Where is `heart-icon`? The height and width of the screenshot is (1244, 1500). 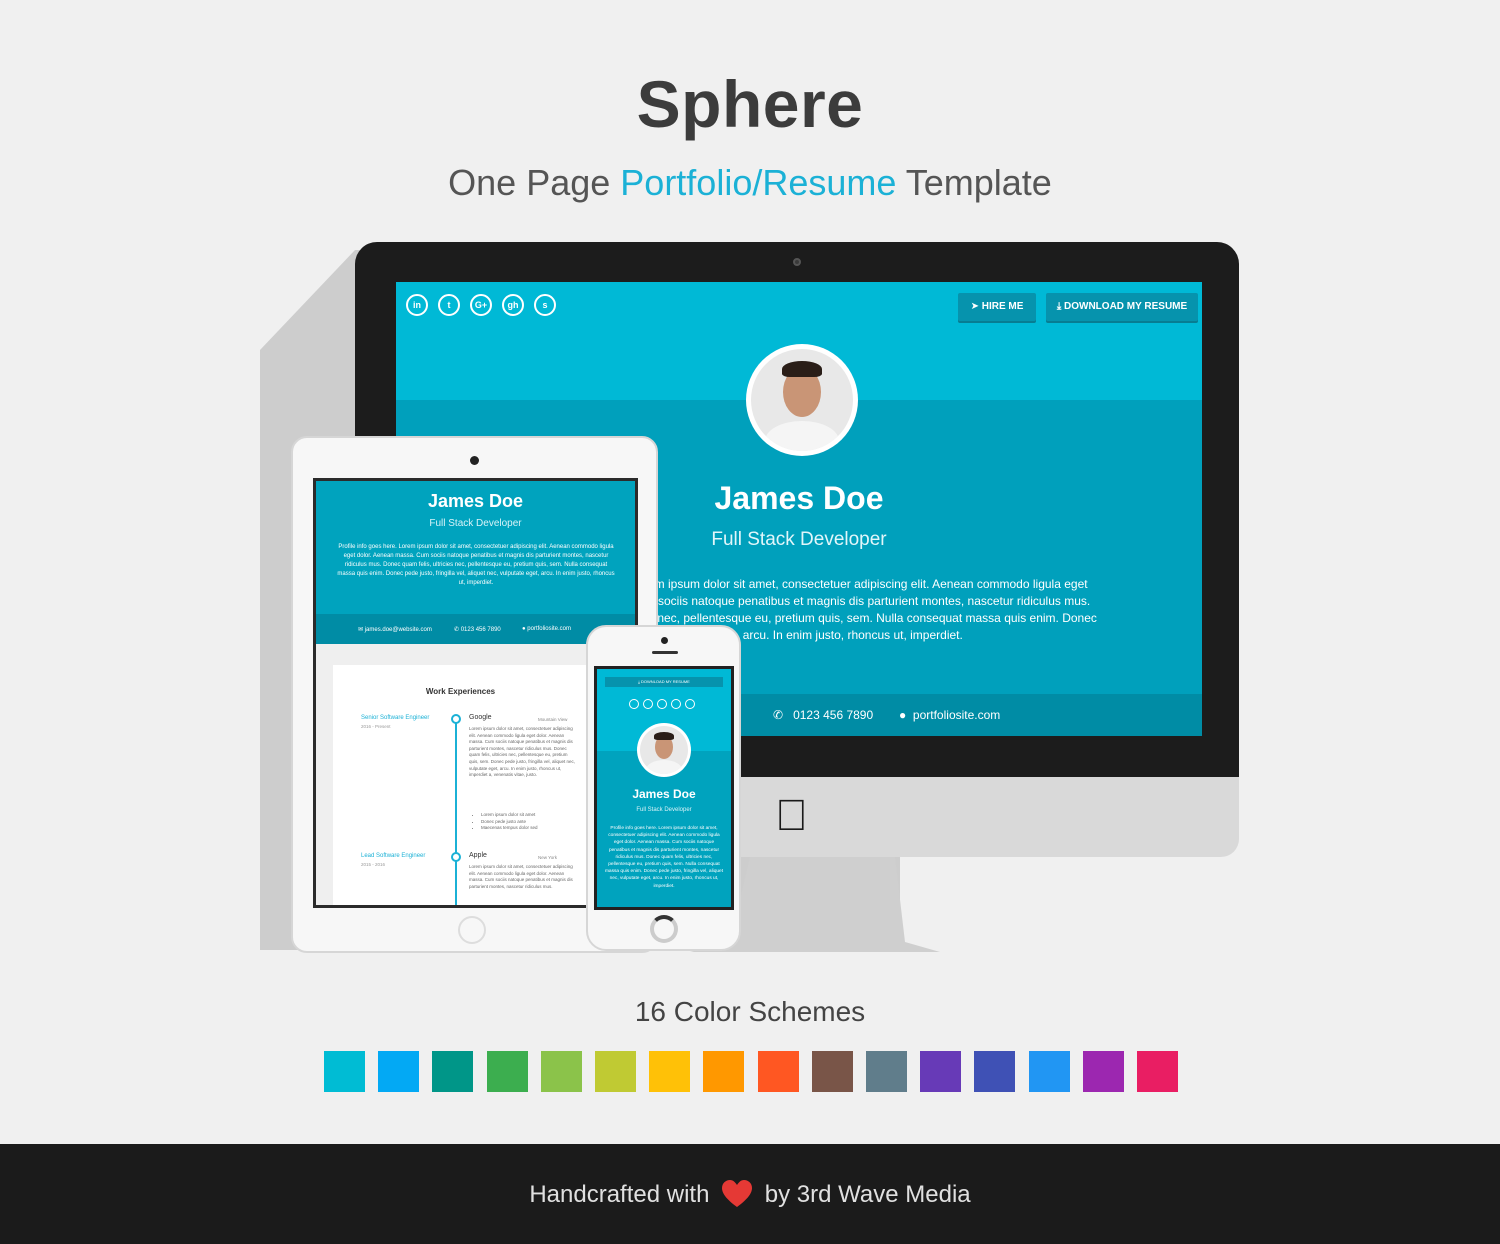
heart-icon is located at coordinates (737, 1193).